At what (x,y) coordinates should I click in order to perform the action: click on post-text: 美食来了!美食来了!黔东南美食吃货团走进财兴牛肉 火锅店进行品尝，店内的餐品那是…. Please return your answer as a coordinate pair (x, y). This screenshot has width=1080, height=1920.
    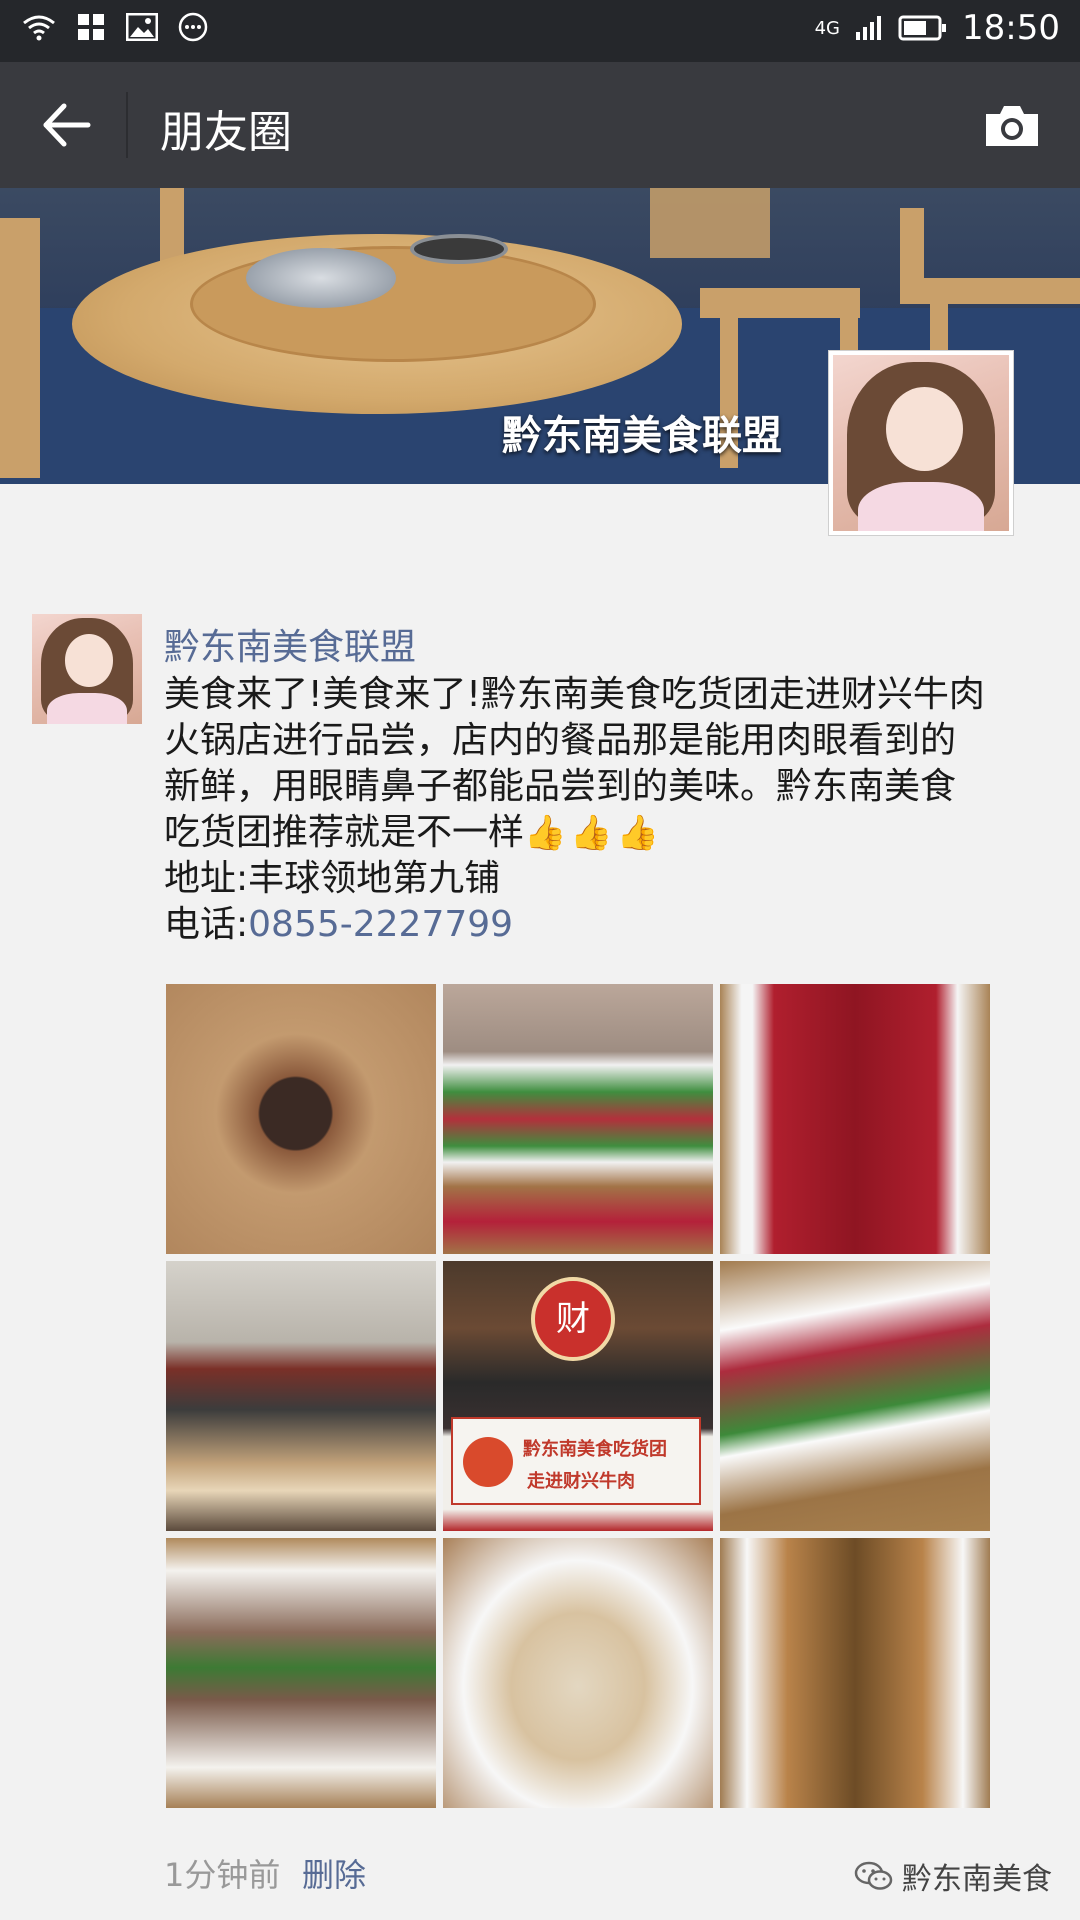
    Looking at the image, I should click on (609, 810).